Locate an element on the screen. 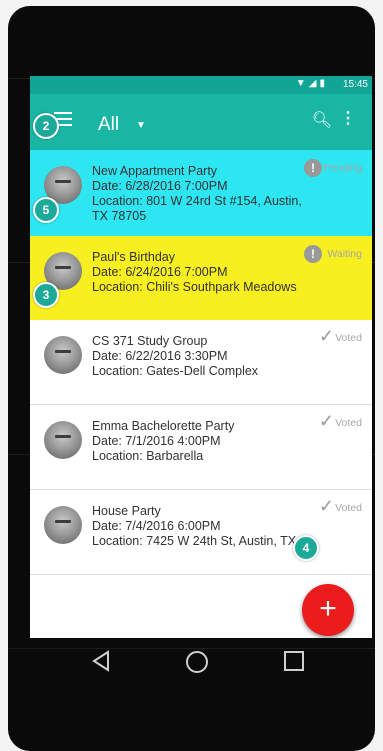 The height and width of the screenshot is (751, 383). recents-icon is located at coordinates (294, 661).